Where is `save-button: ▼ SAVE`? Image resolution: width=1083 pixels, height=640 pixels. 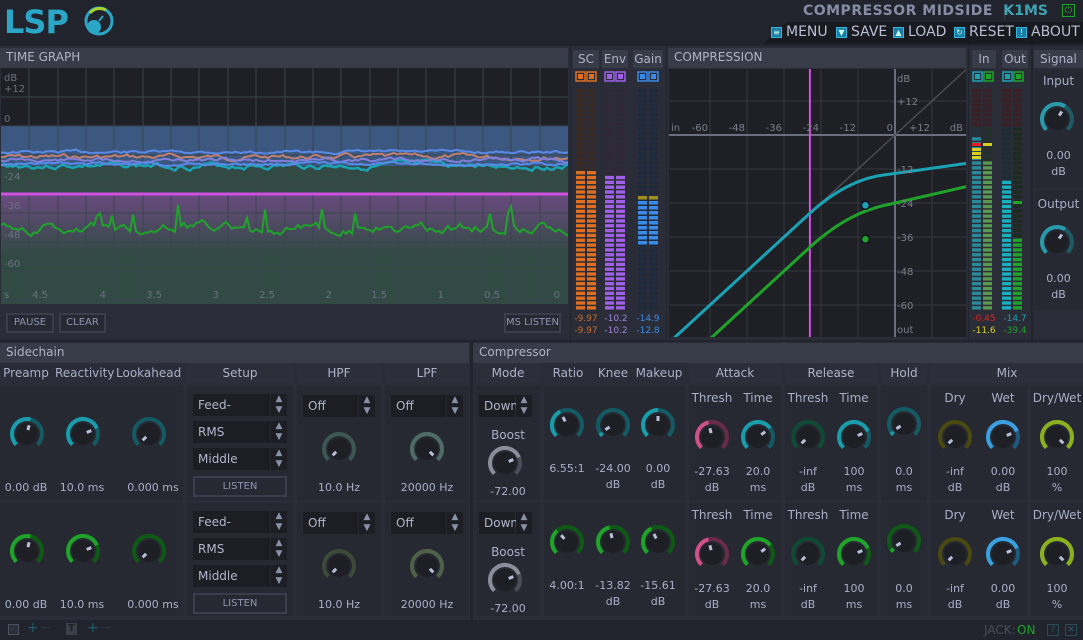
save-button: ▼ SAVE is located at coordinates (861, 32).